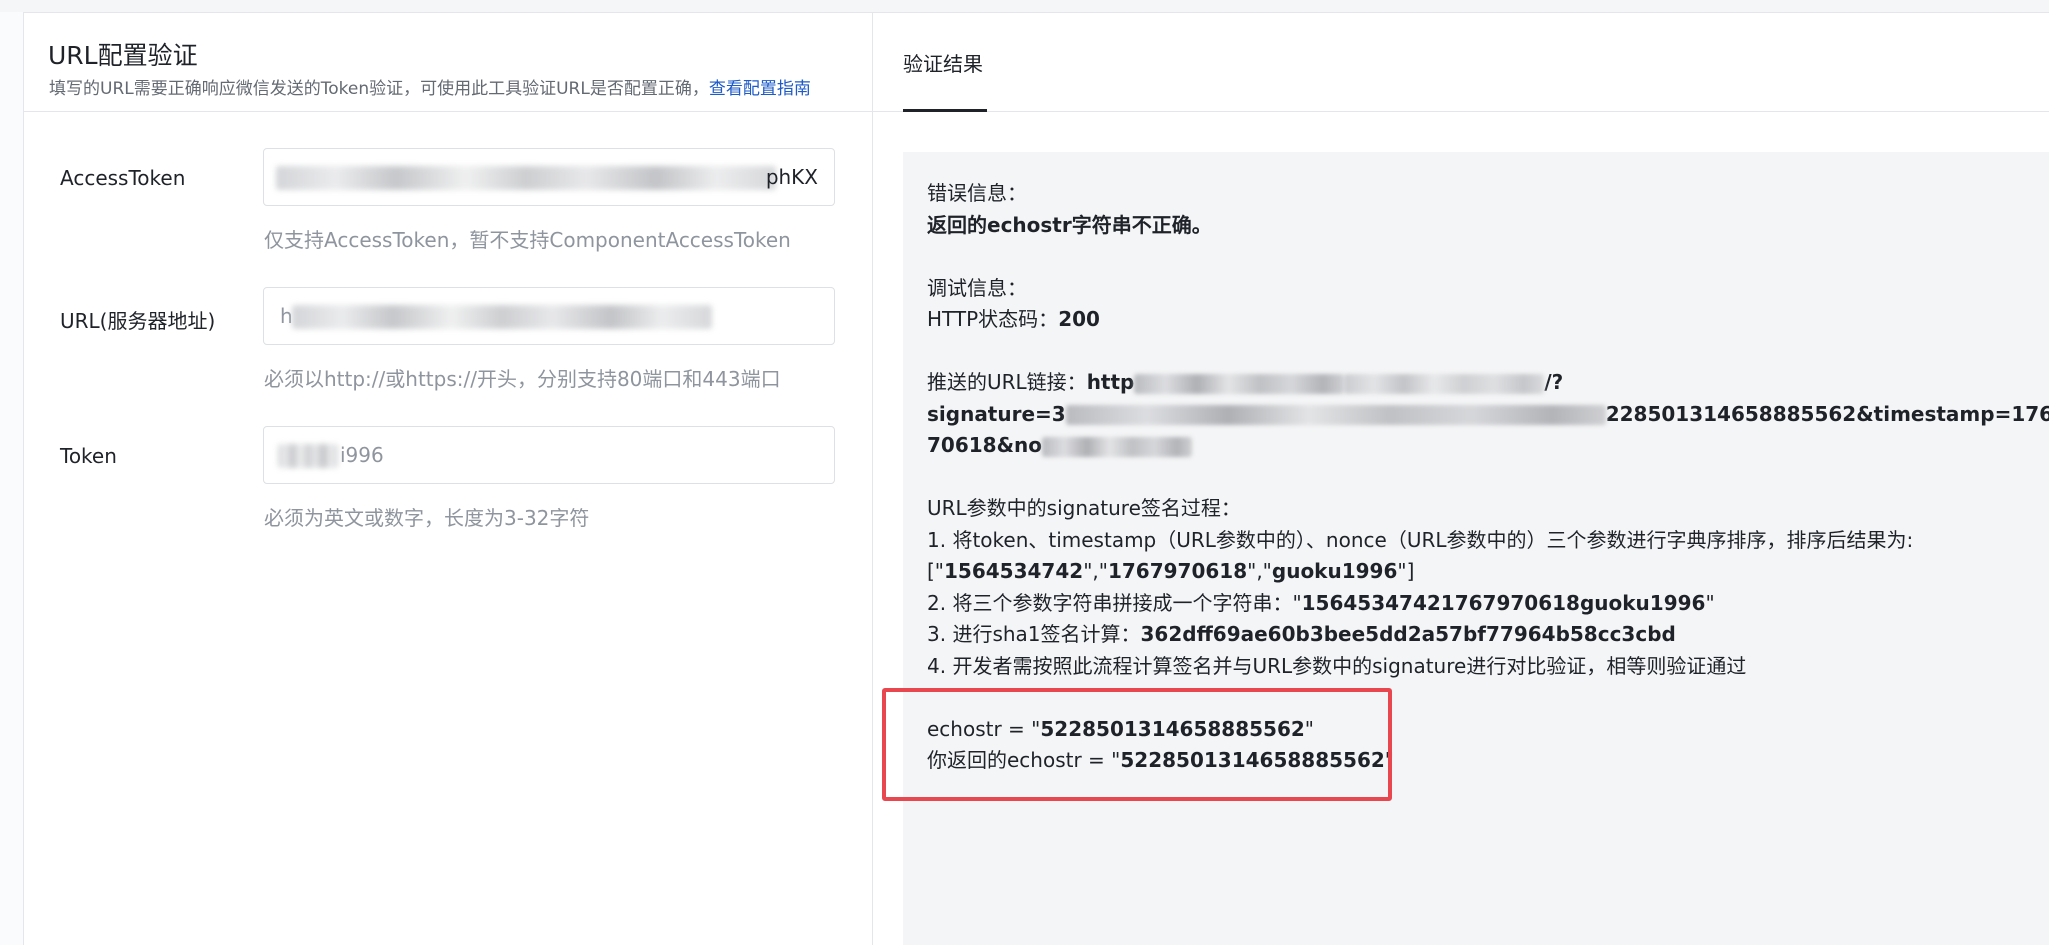 This screenshot has width=2049, height=945. Describe the element at coordinates (791, 177) in the screenshot. I see `accesstoken-visible-tail: phKX` at that location.